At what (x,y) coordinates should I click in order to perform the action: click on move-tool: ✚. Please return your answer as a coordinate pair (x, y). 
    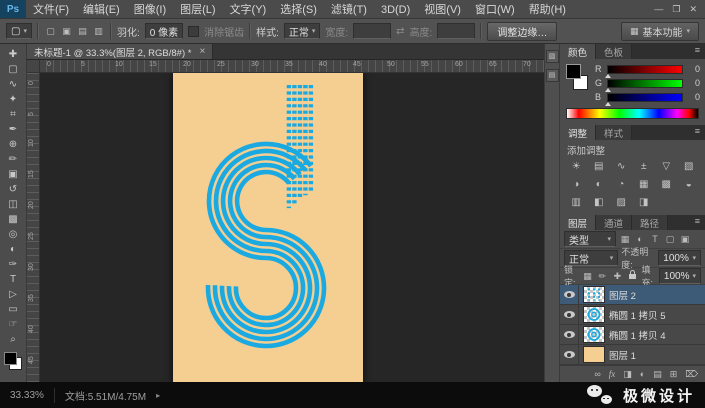
    Looking at the image, I should click on (13, 54).